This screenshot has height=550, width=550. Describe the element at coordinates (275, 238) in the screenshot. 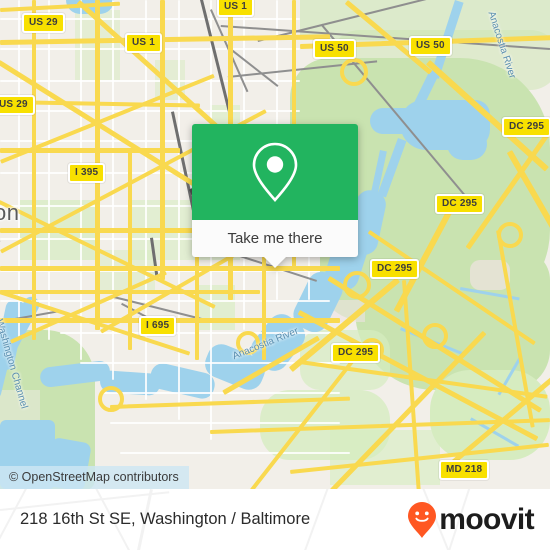

I see `take-me-there-label: Take me there` at that location.